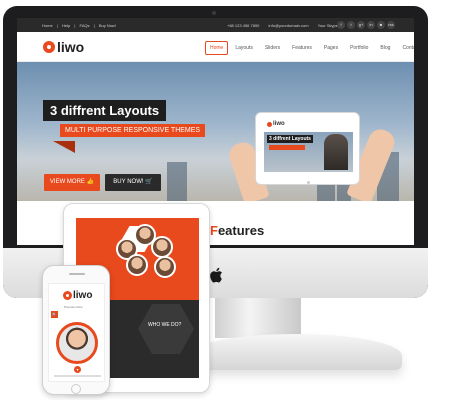  Describe the element at coordinates (351, 25) in the screenshot. I see `twitter-icon: t` at that location.